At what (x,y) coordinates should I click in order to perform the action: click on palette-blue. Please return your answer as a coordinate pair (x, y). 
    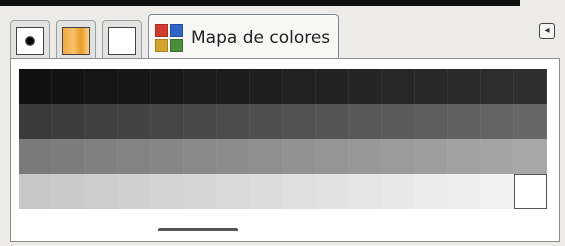
    Looking at the image, I should click on (176, 30).